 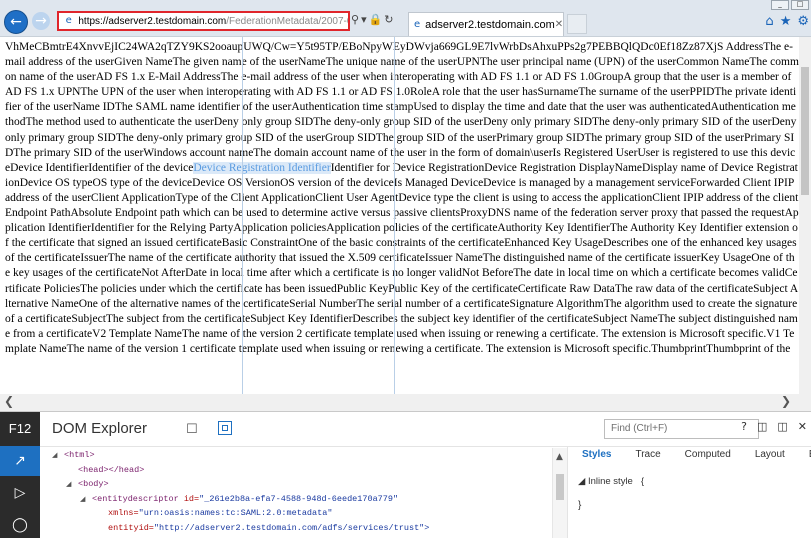 What do you see at coordinates (20, 493) in the screenshot?
I see `console-tool-icon: ▷` at bounding box center [20, 493].